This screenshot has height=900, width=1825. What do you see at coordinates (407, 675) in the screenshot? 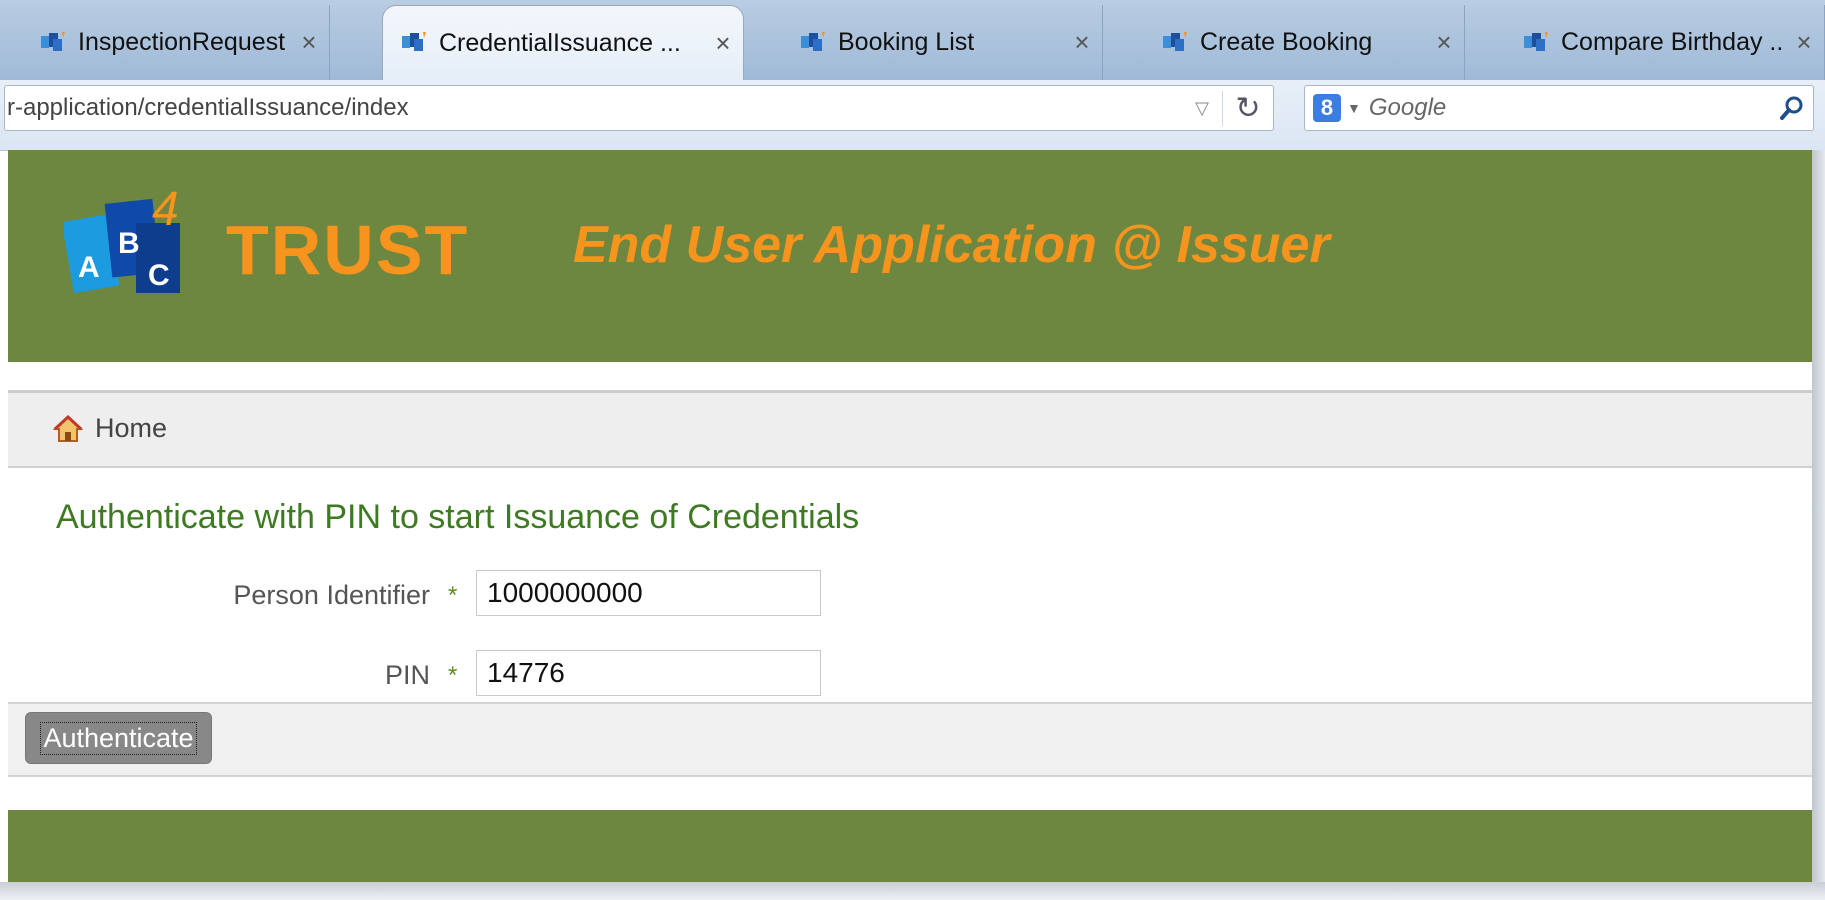
I see `pin-label: PIN` at bounding box center [407, 675].